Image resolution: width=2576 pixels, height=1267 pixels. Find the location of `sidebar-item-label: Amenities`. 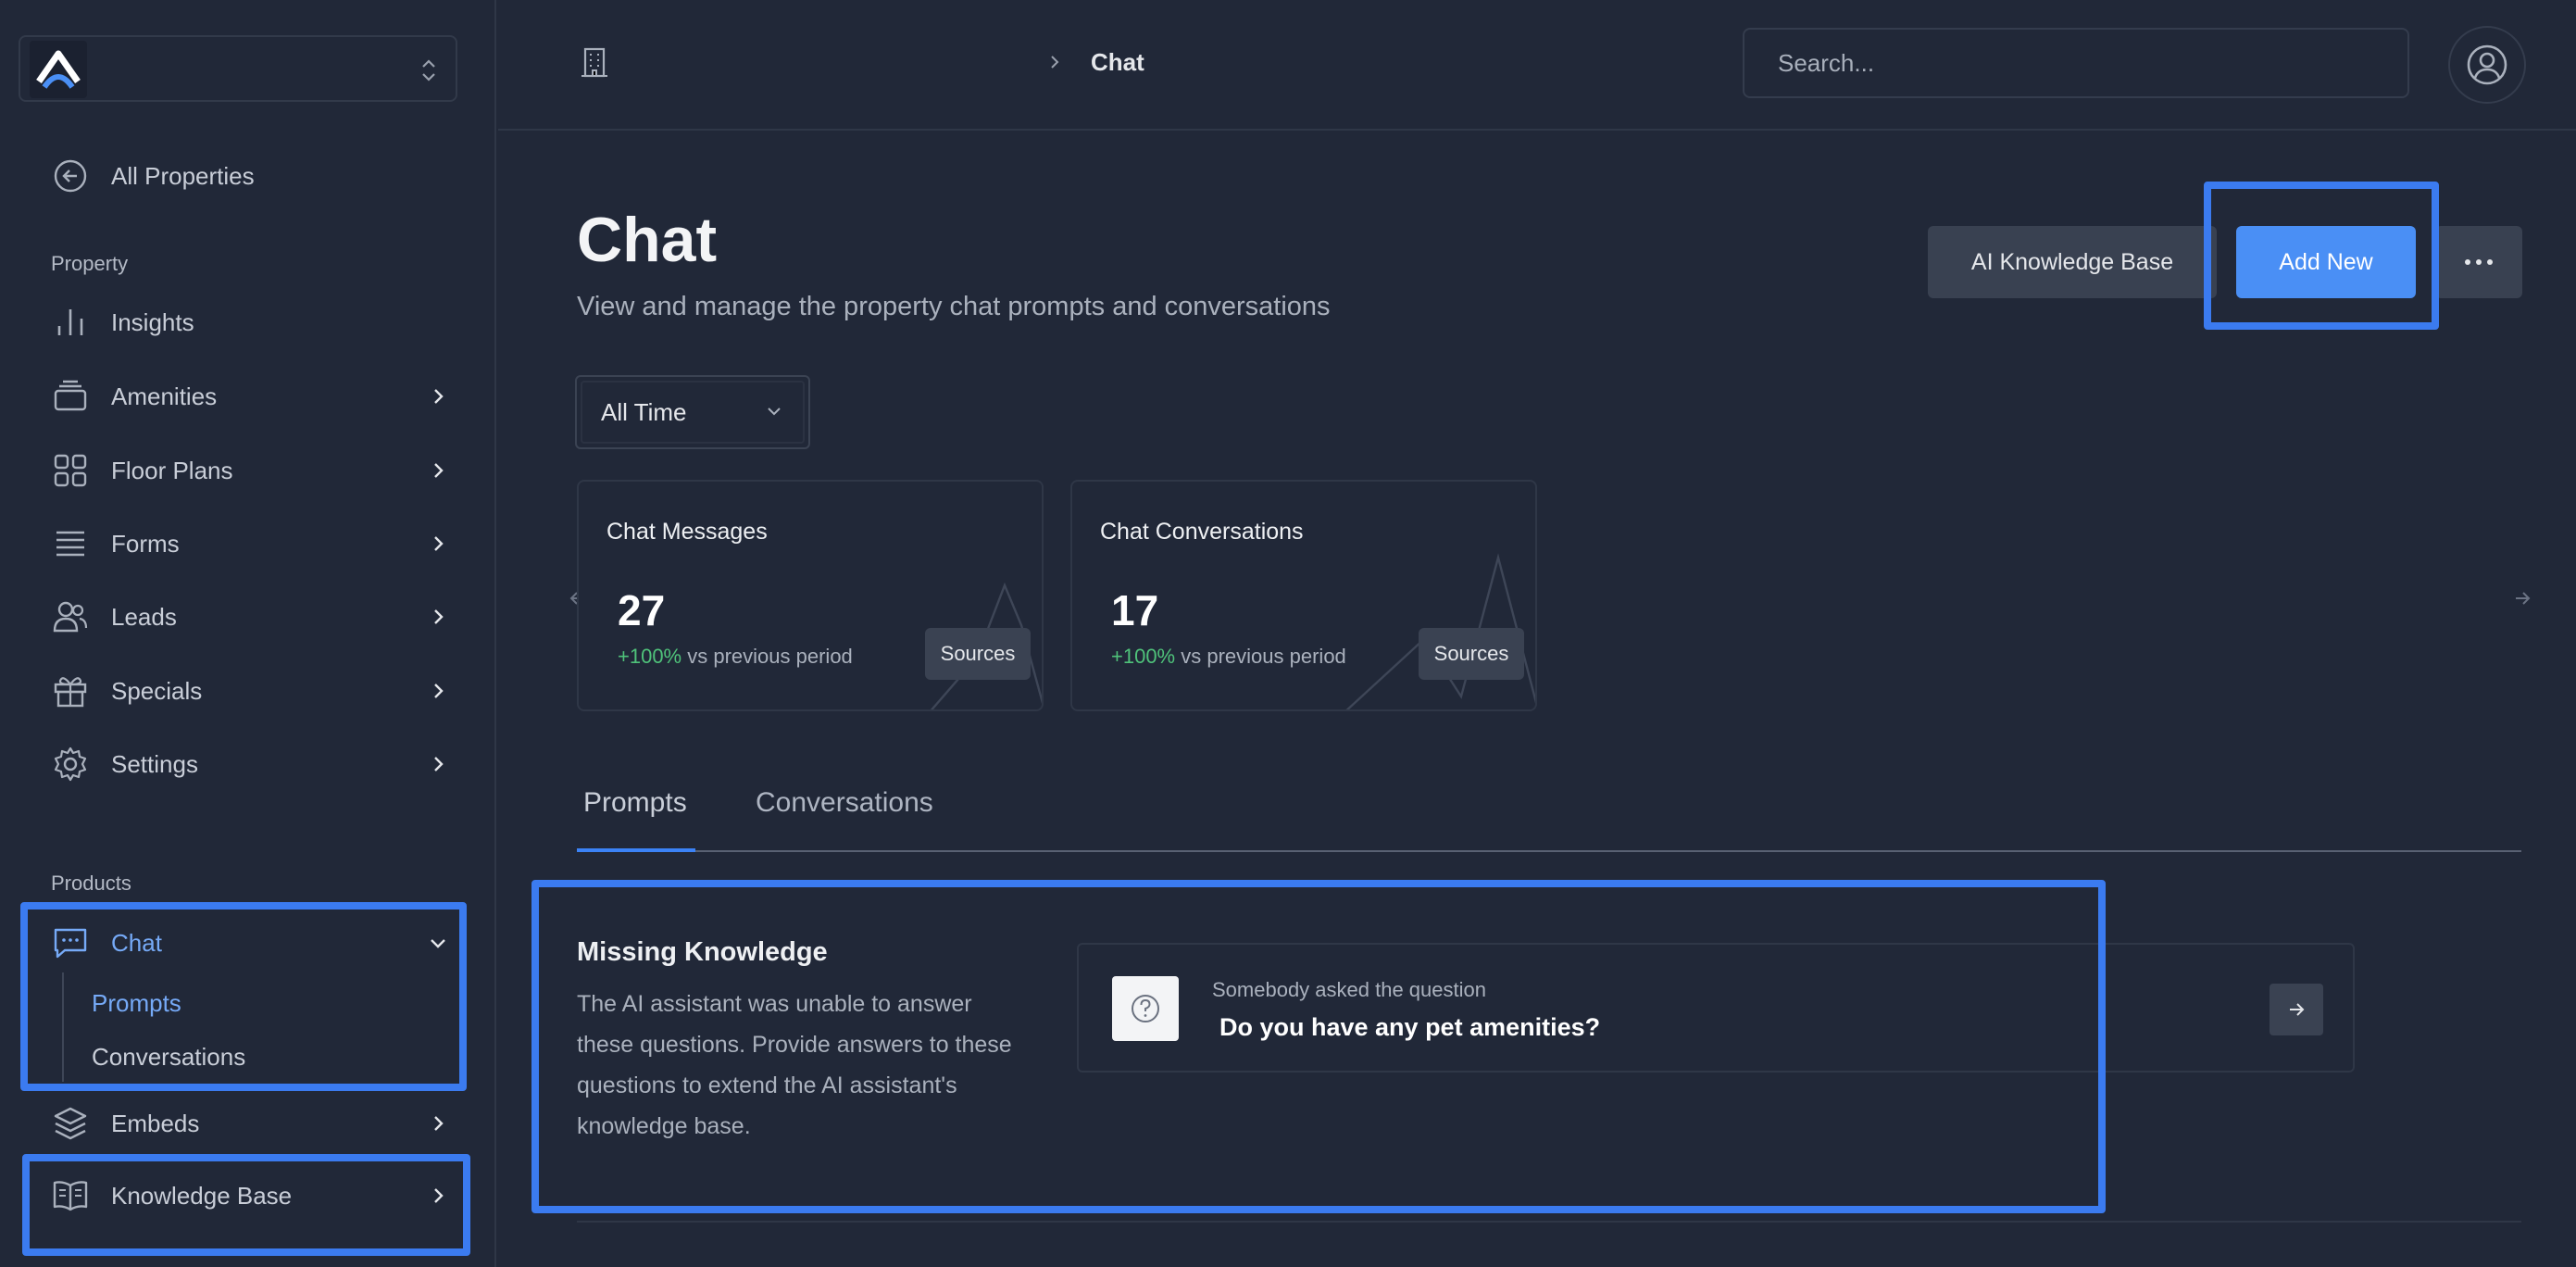

sidebar-item-label: Amenities is located at coordinates (165, 396).